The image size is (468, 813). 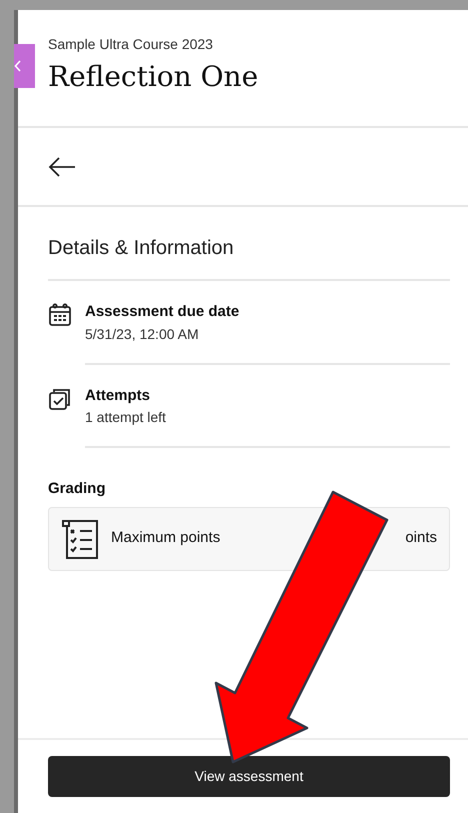 What do you see at coordinates (421, 538) in the screenshot?
I see `grading-value: oints` at bounding box center [421, 538].